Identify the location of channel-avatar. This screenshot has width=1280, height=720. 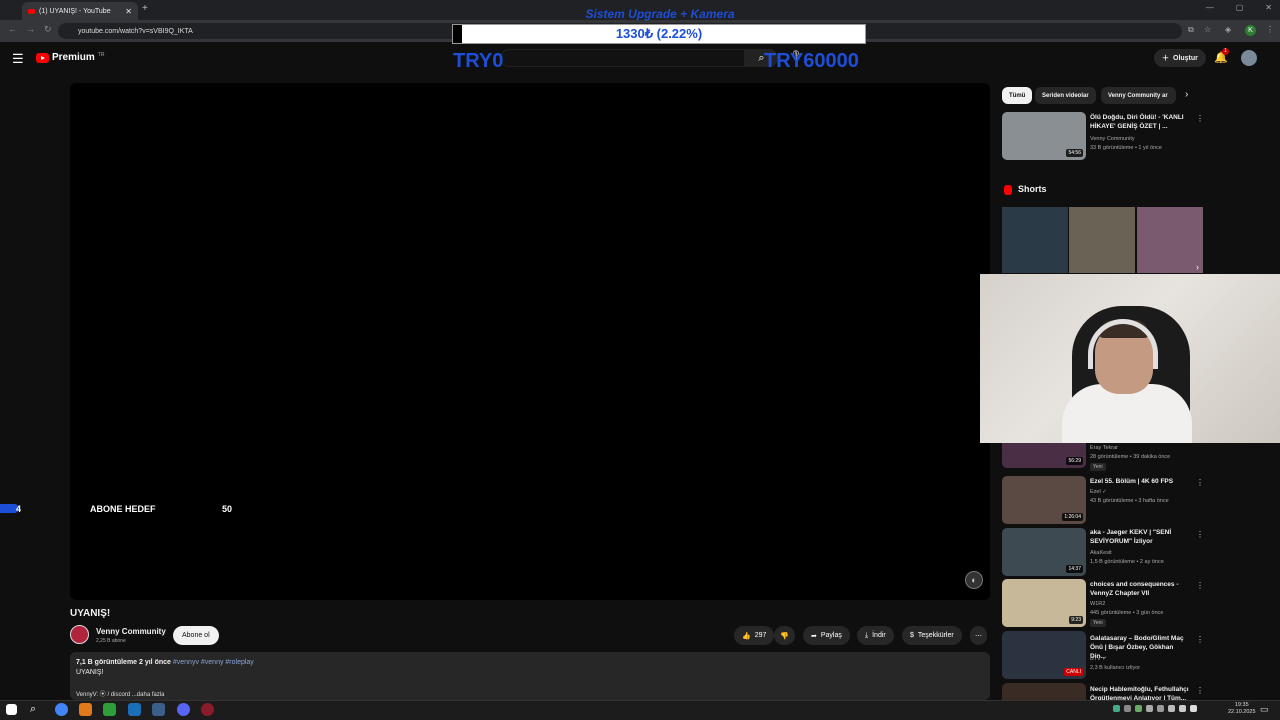
(79, 634).